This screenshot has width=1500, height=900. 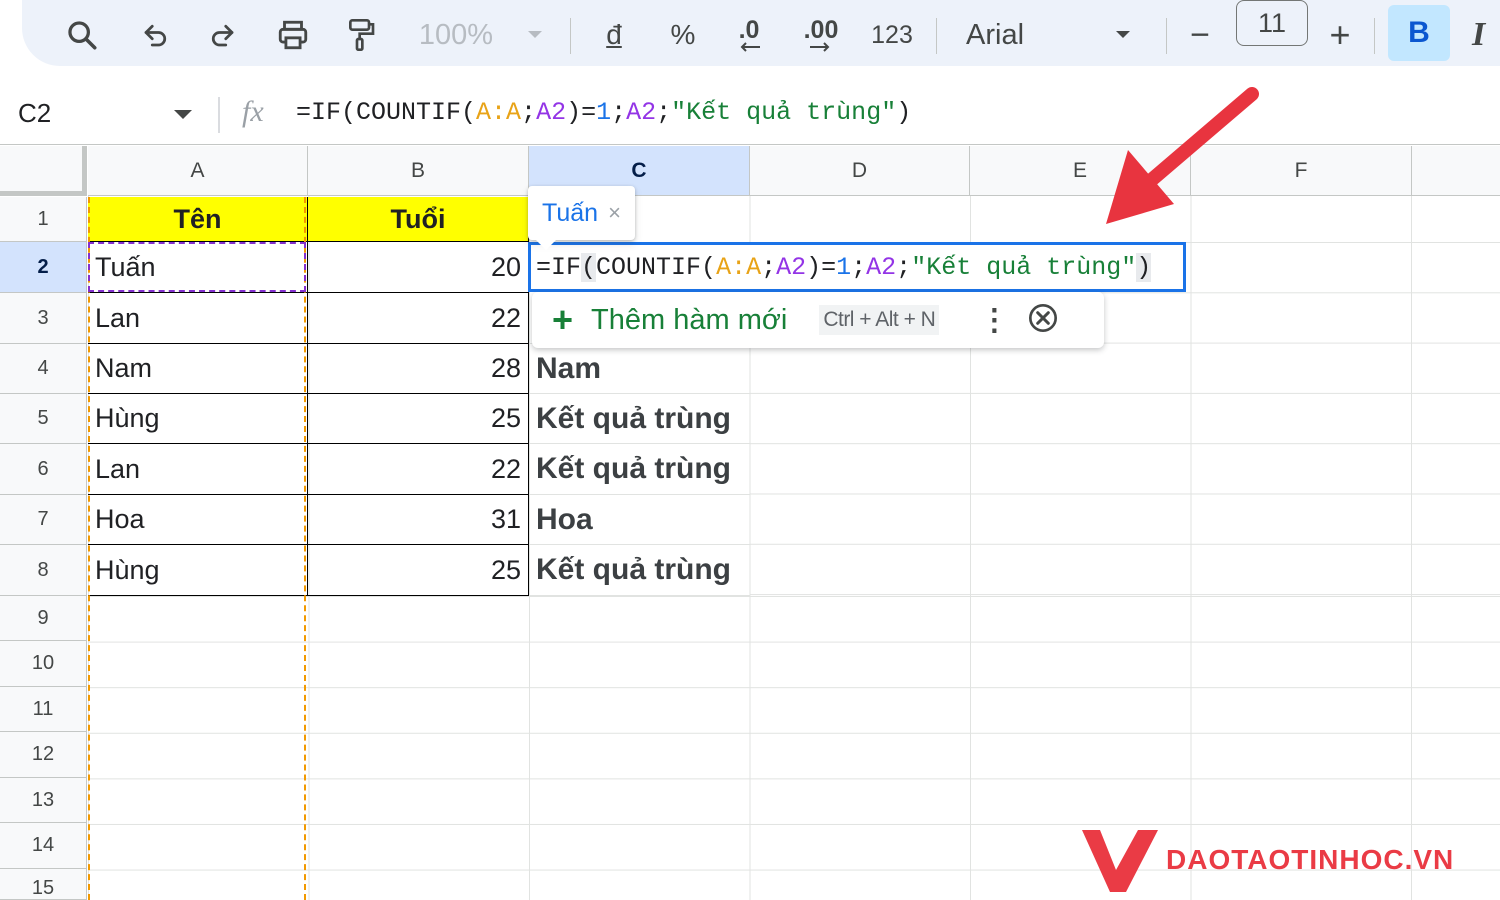 What do you see at coordinates (43, 664) in the screenshot?
I see `row-header-10: 10` at bounding box center [43, 664].